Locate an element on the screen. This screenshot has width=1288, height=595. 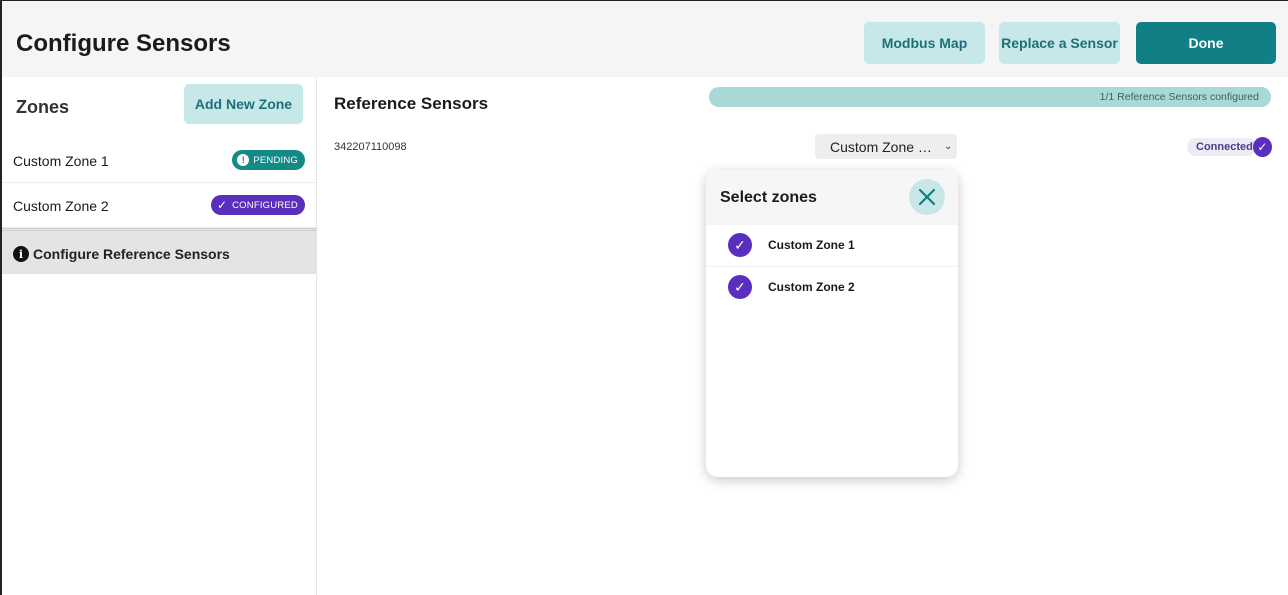
connection-status: Connected ✓ is located at coordinates (1229, 147).